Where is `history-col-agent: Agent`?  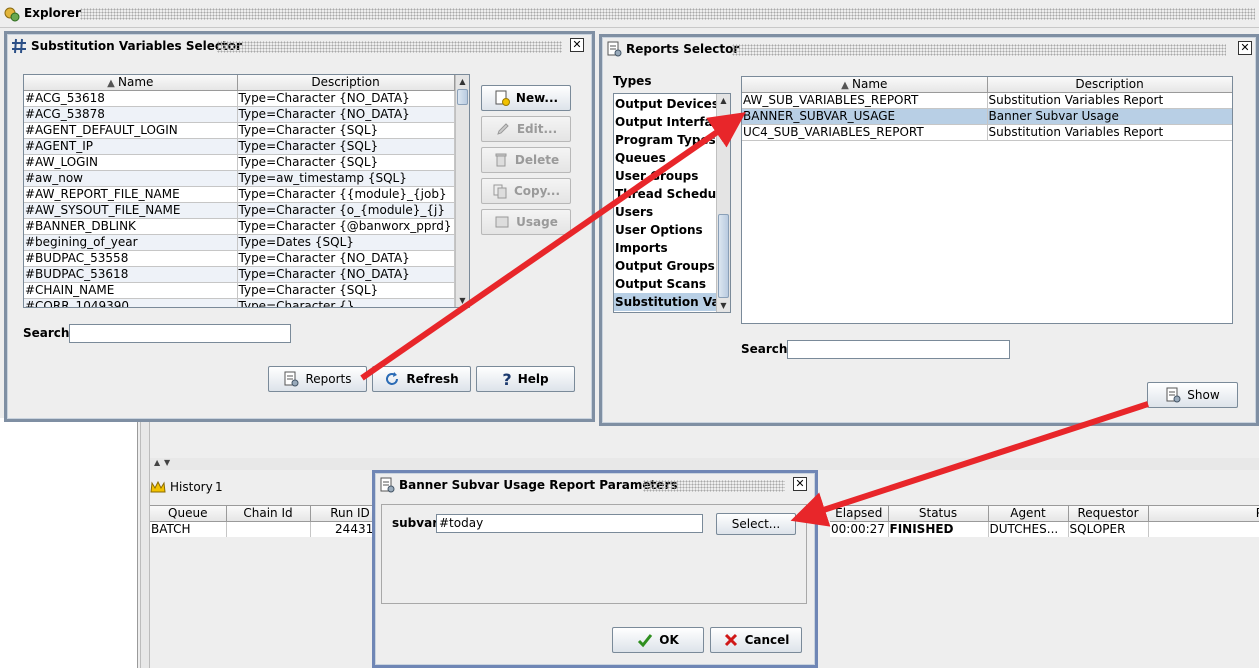
history-col-agent: Agent is located at coordinates (1028, 514).